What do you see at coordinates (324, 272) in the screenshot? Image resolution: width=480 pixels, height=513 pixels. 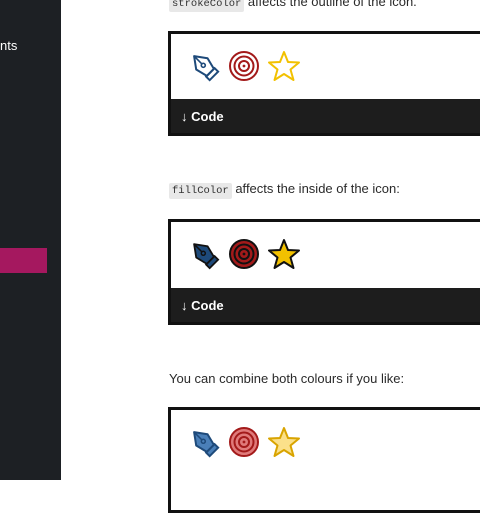 I see `example-fill: ↓ Code` at bounding box center [324, 272].